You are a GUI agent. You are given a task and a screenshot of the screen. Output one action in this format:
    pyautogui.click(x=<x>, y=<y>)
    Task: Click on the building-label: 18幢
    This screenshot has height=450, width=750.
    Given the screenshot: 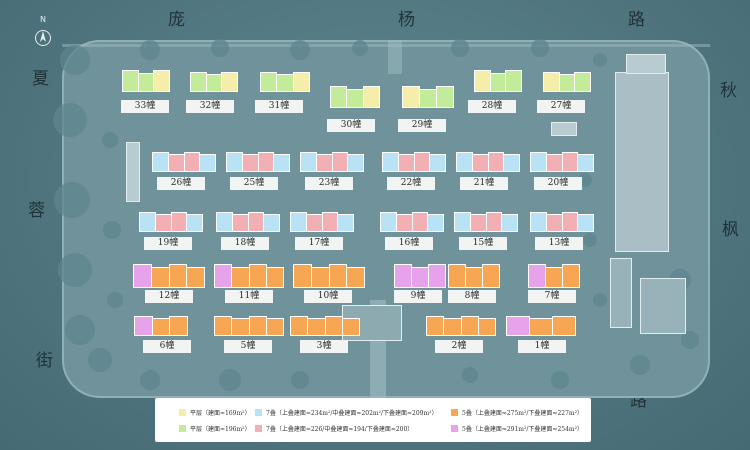 What is the action you would take?
    pyautogui.click(x=245, y=243)
    